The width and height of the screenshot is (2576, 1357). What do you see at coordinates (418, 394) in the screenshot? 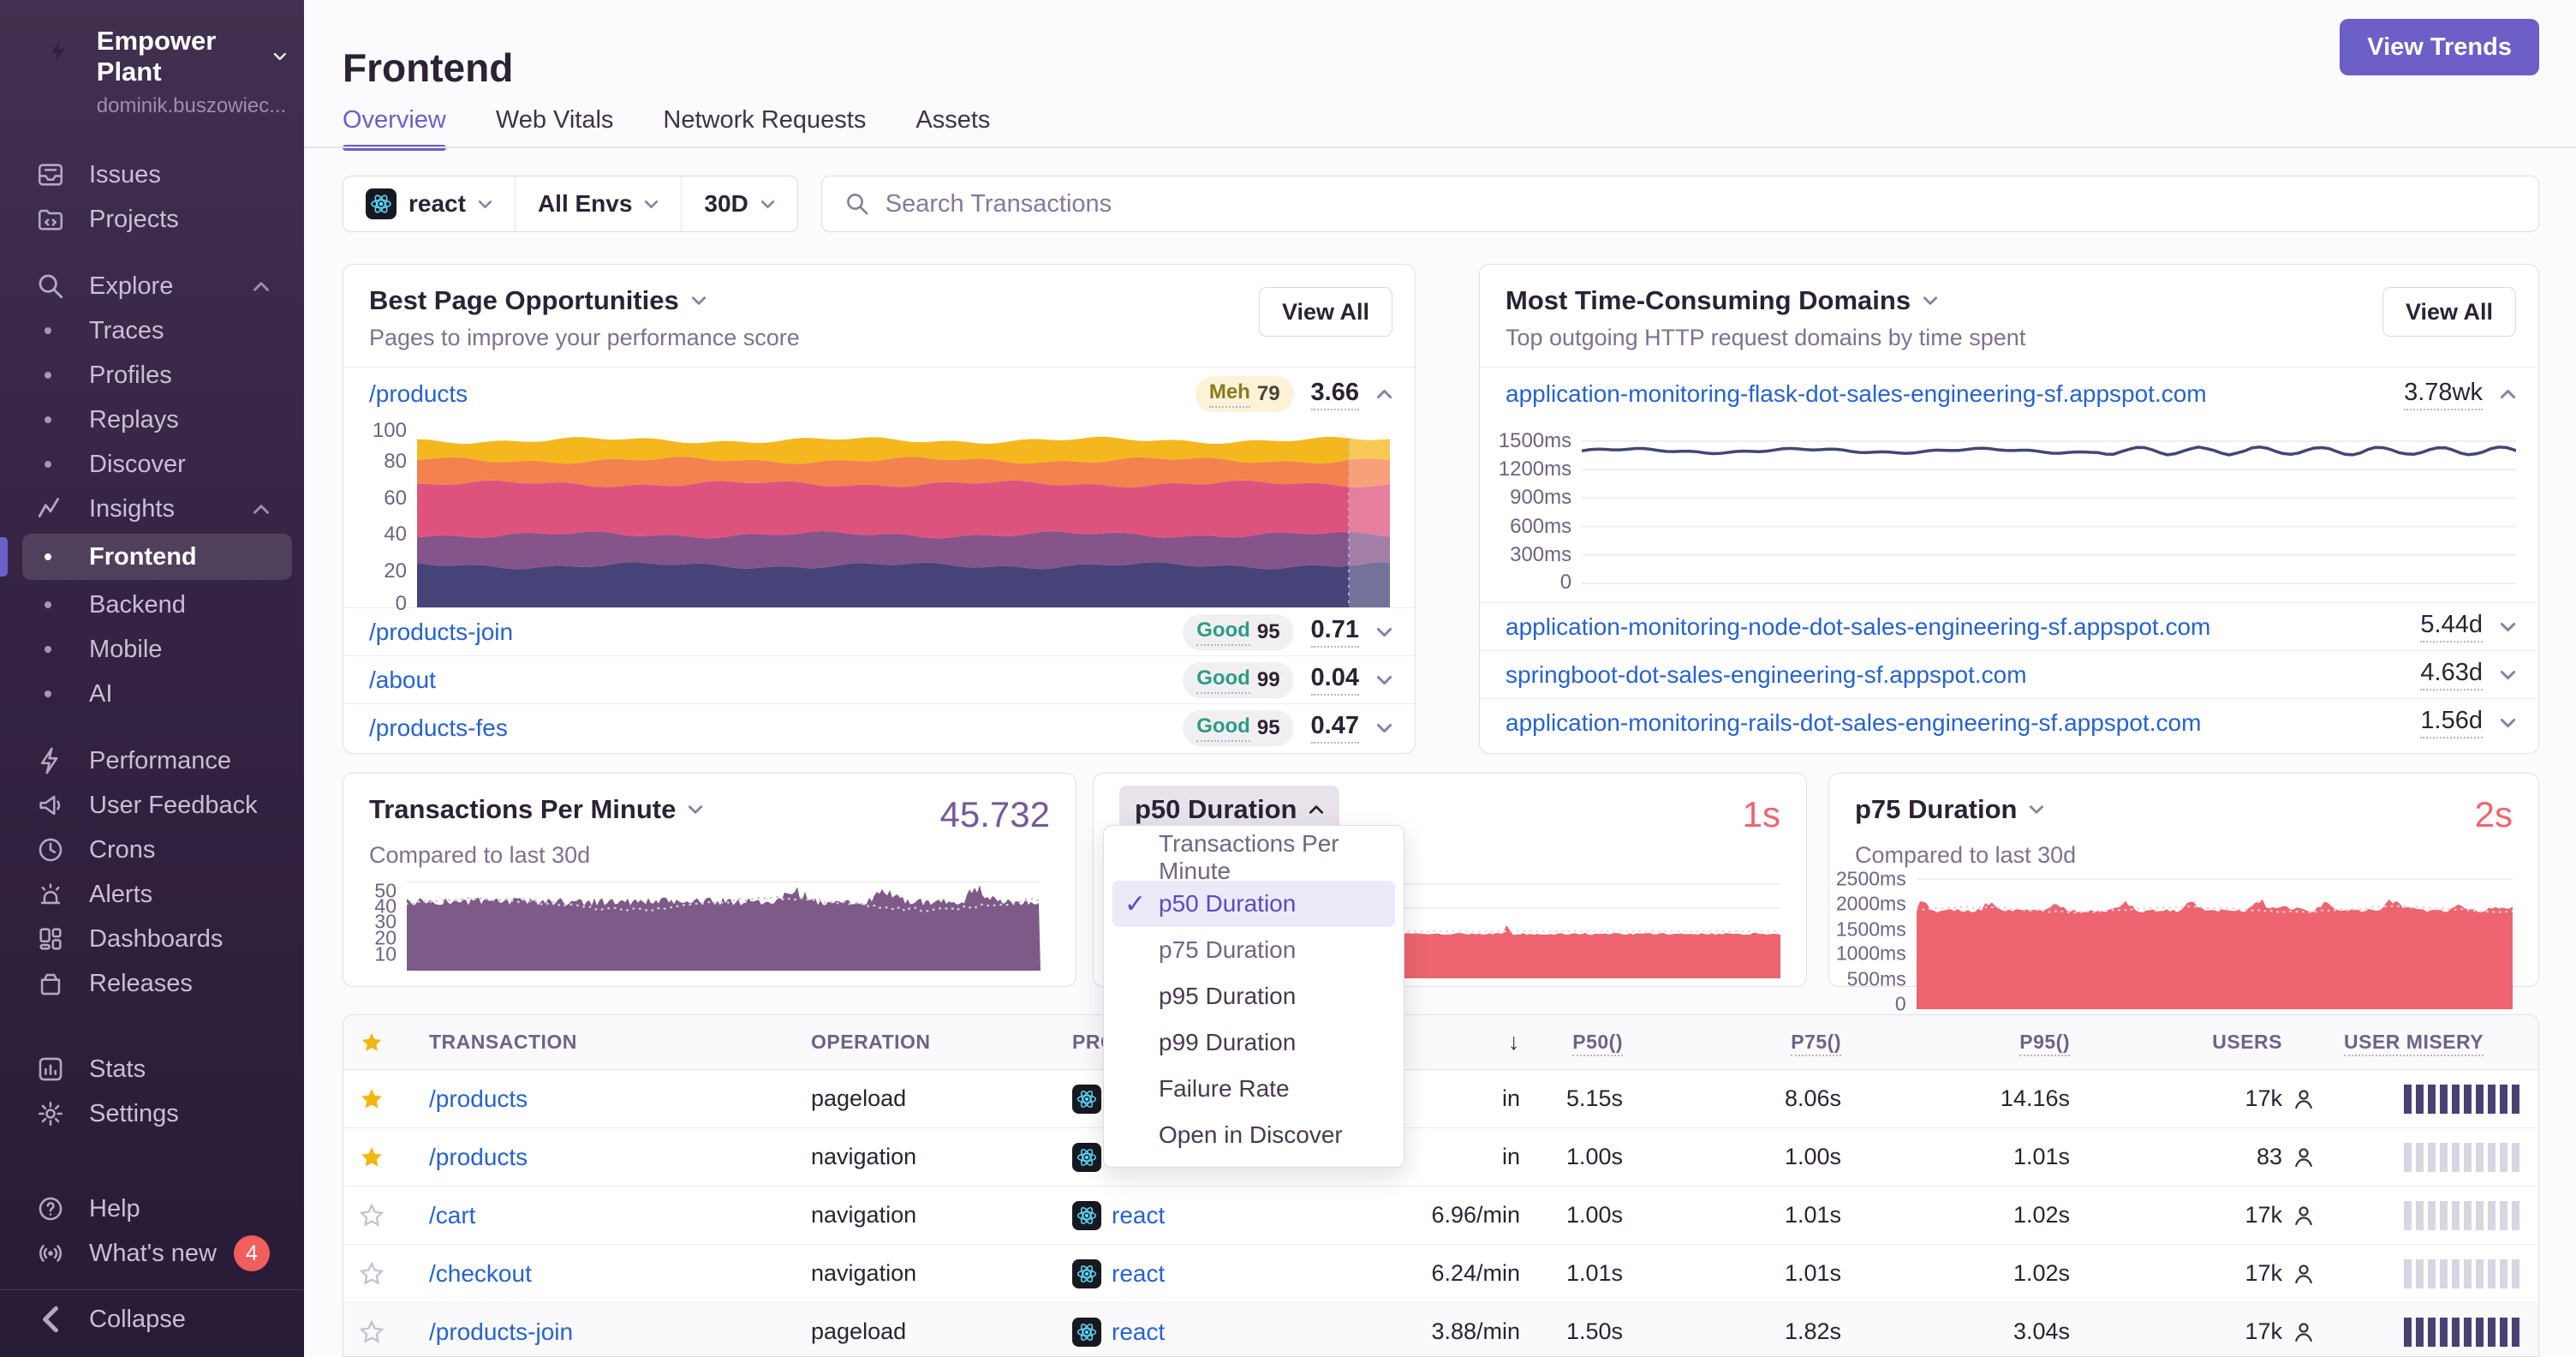
I see `page-link: /products` at bounding box center [418, 394].